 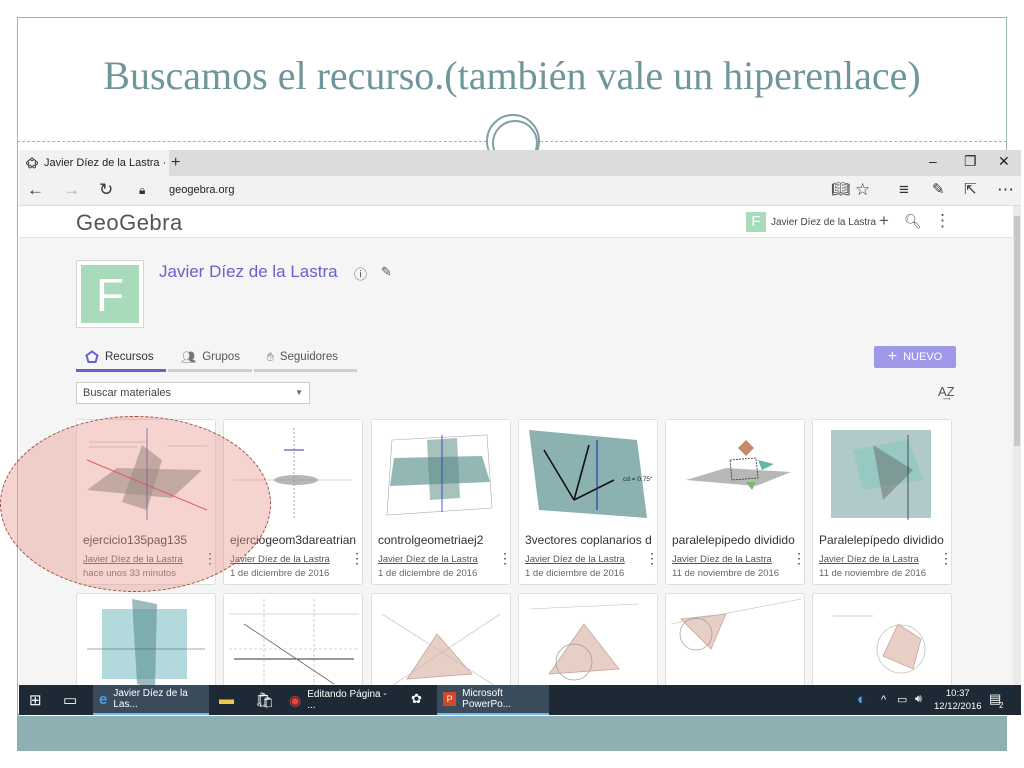 What do you see at coordinates (1017, 331) in the screenshot?
I see `scrollbar-thumb` at bounding box center [1017, 331].